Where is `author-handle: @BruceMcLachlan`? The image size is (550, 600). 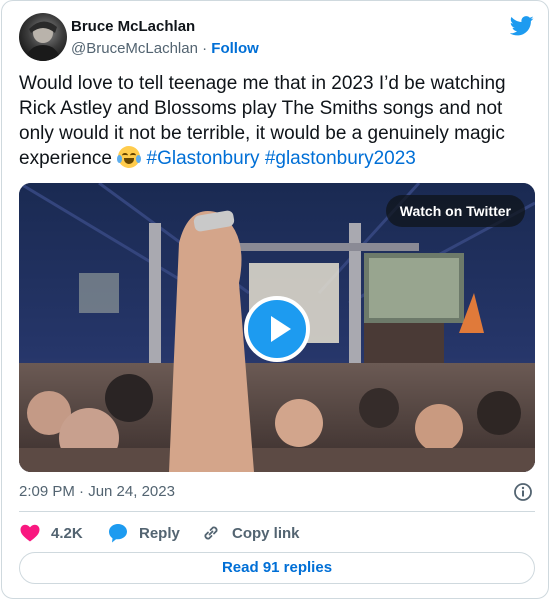
author-handle: @BruceMcLachlan is located at coordinates (134, 48).